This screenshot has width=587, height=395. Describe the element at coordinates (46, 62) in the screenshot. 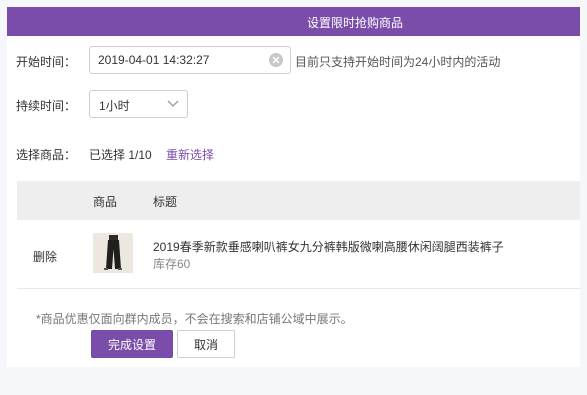

I see `start-time-label: 开始时间：` at that location.